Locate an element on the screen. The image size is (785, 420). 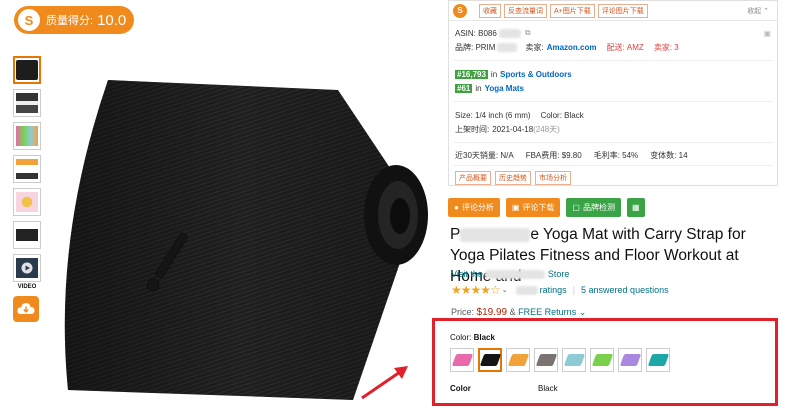
quality-score: 10.0 is located at coordinates (112, 20).